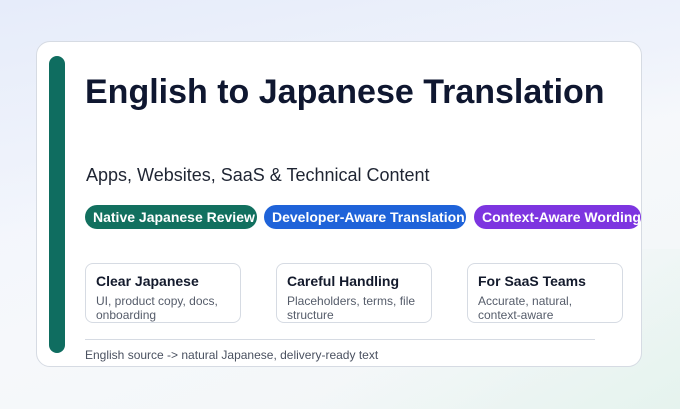 This screenshot has height=409, width=680. I want to click on feature-title: Clear Japanese, so click(147, 281).